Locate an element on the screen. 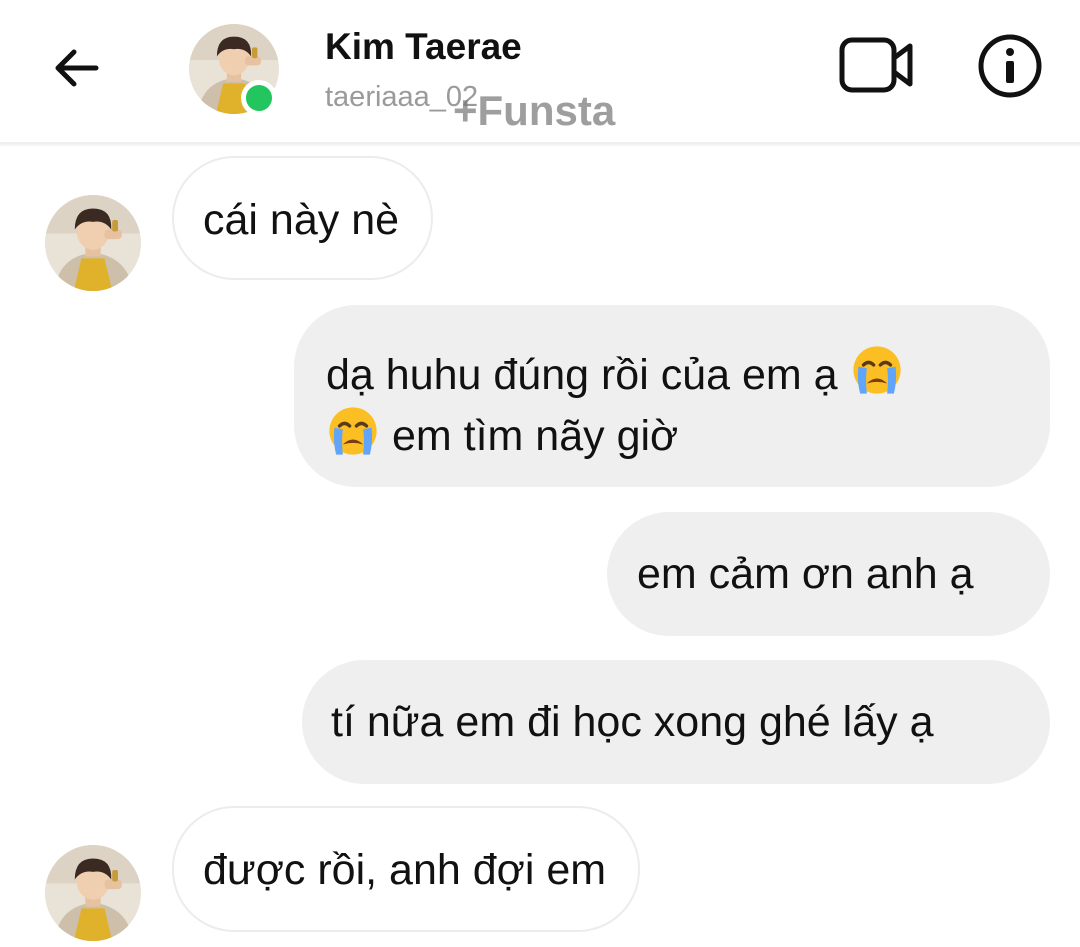  contact-name: Kim Taerae is located at coordinates (423, 47).